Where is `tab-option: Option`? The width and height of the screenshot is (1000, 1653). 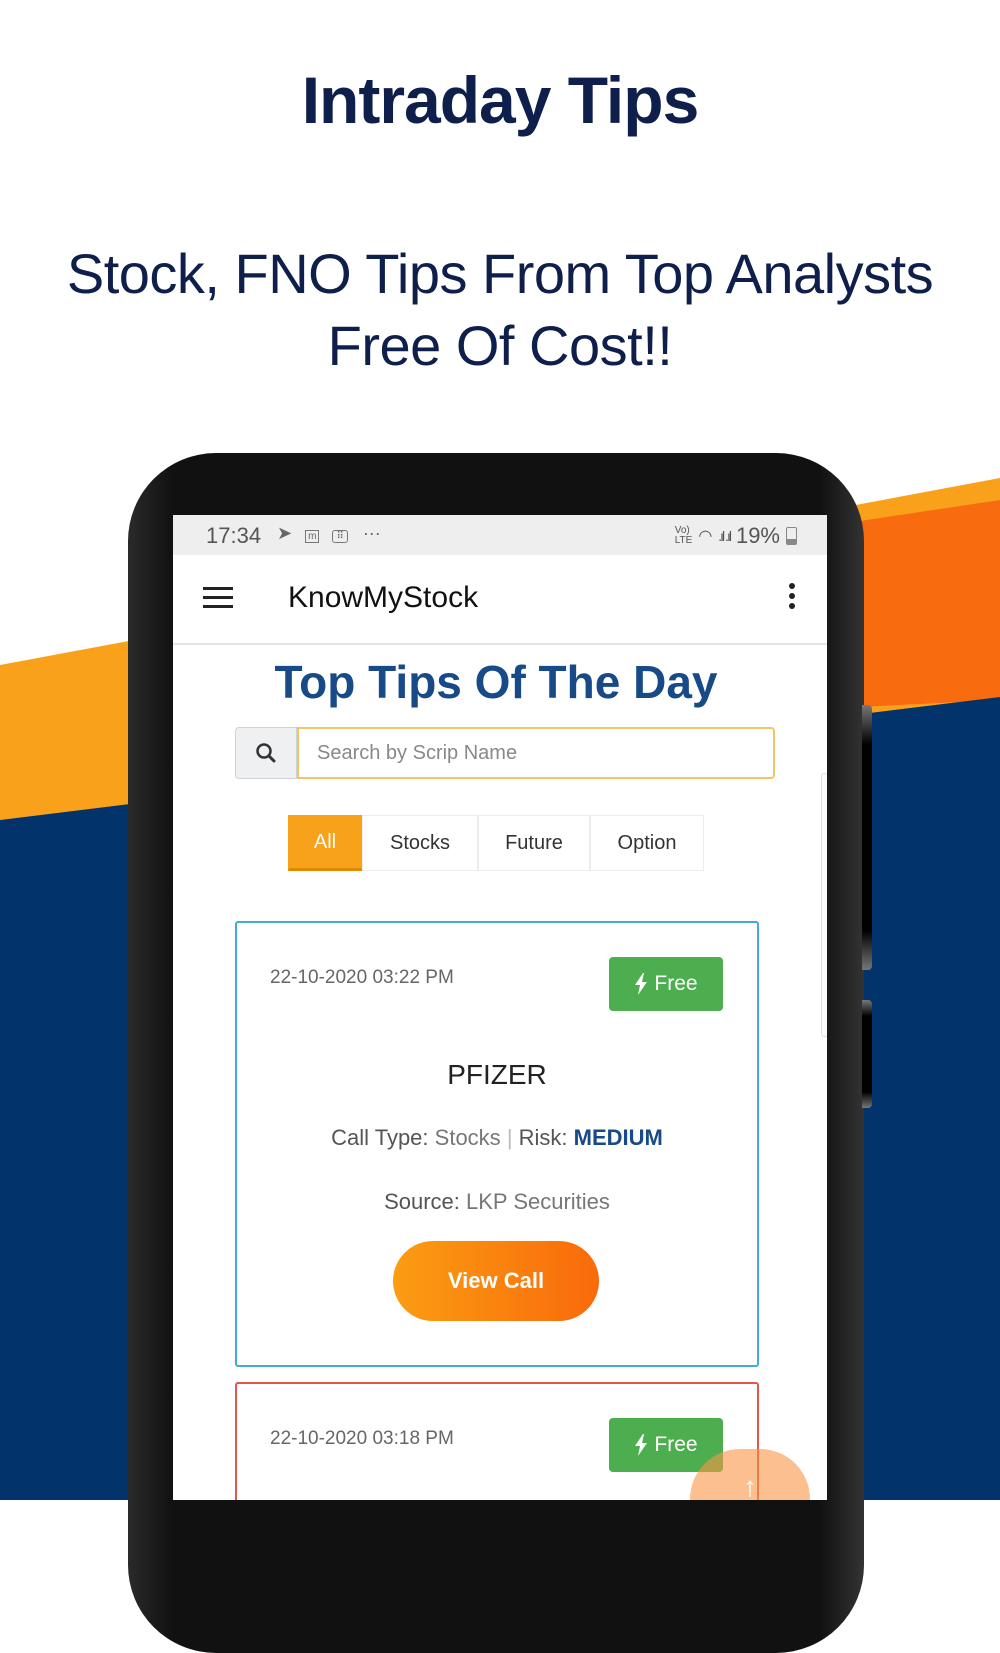
tab-option: Option is located at coordinates (647, 843).